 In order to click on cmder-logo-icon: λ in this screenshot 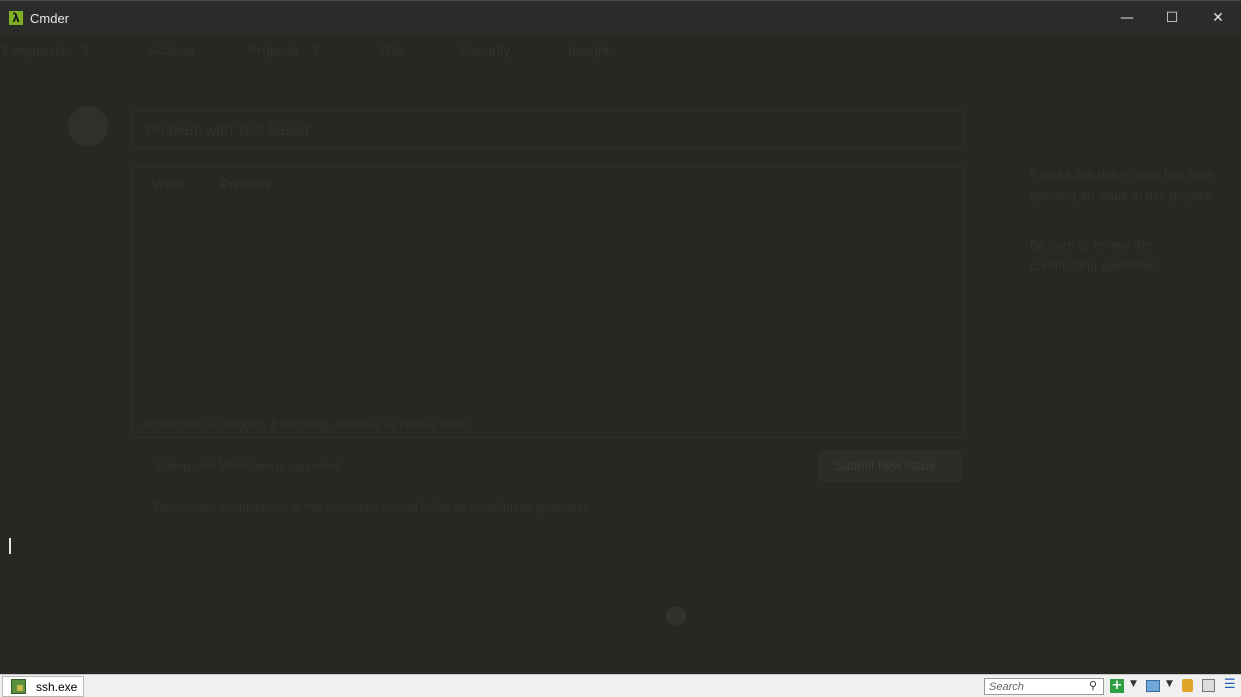, I will do `click(16, 18)`.